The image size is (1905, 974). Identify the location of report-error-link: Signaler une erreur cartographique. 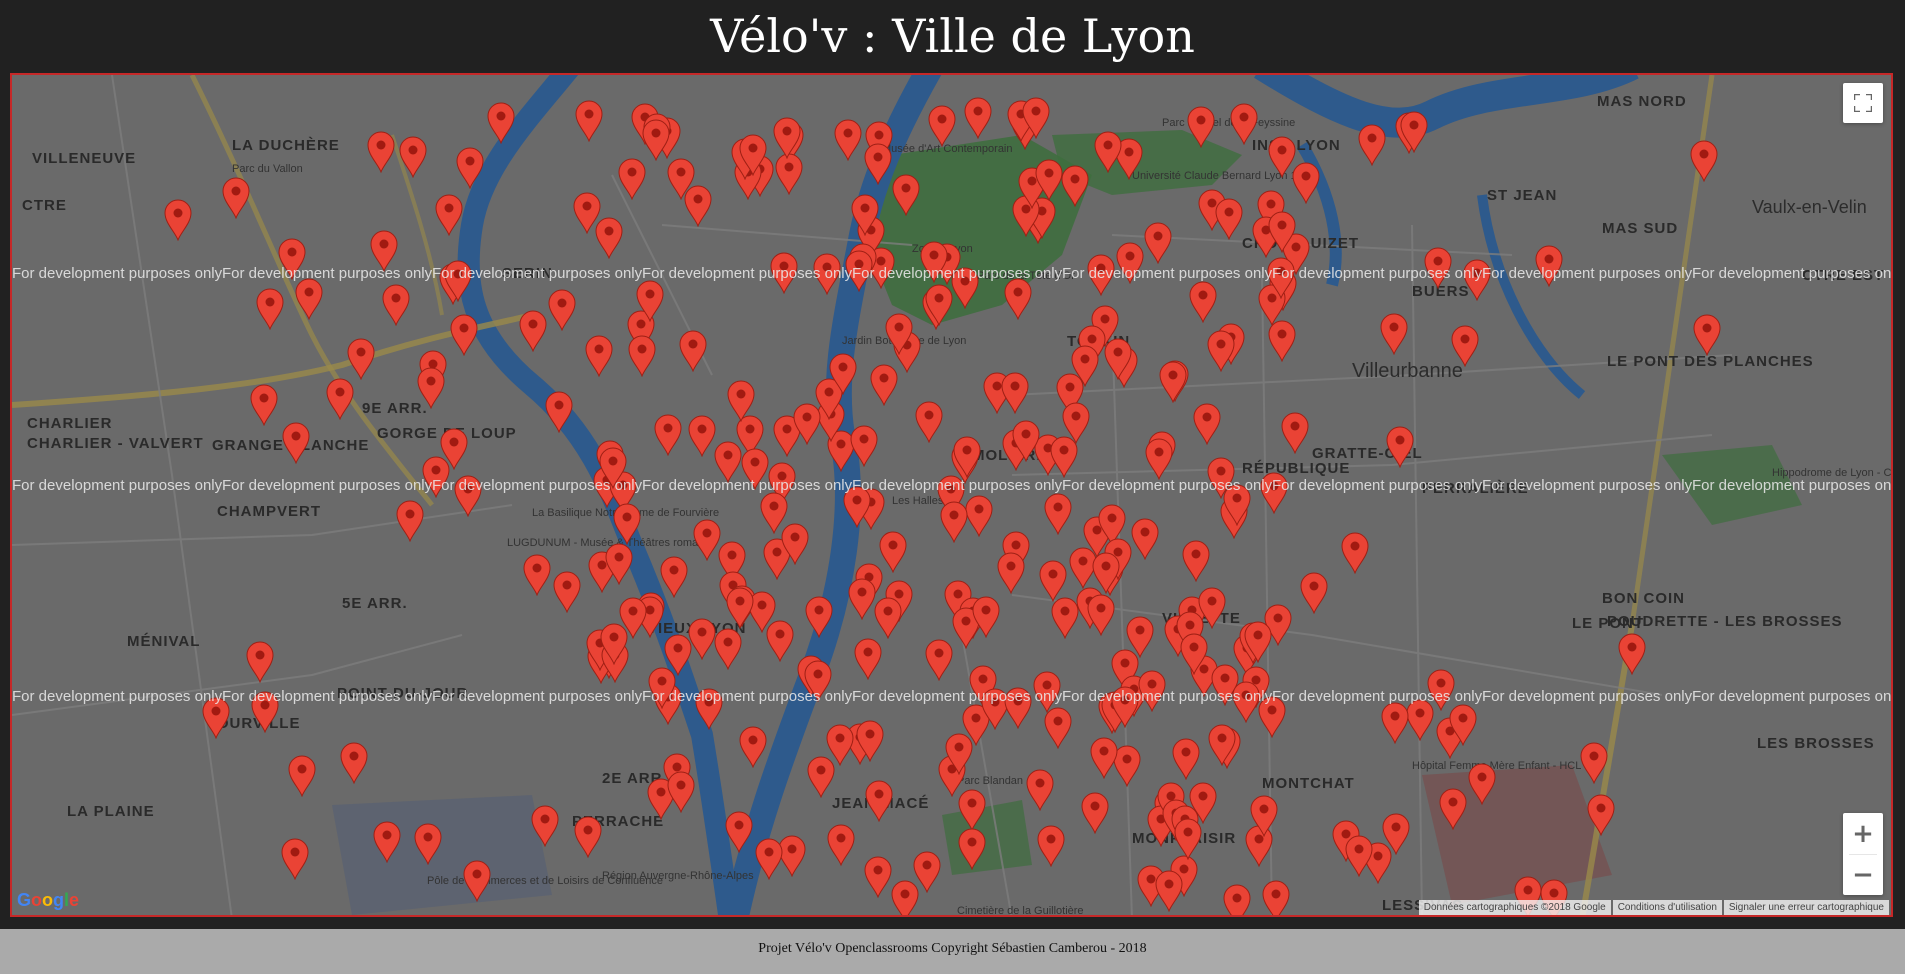
(1806, 907).